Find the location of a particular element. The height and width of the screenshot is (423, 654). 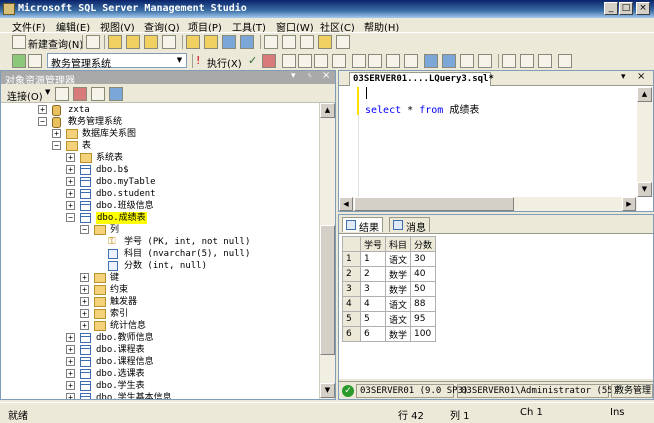

results-to-grid-icon is located at coordinates (393, 61).